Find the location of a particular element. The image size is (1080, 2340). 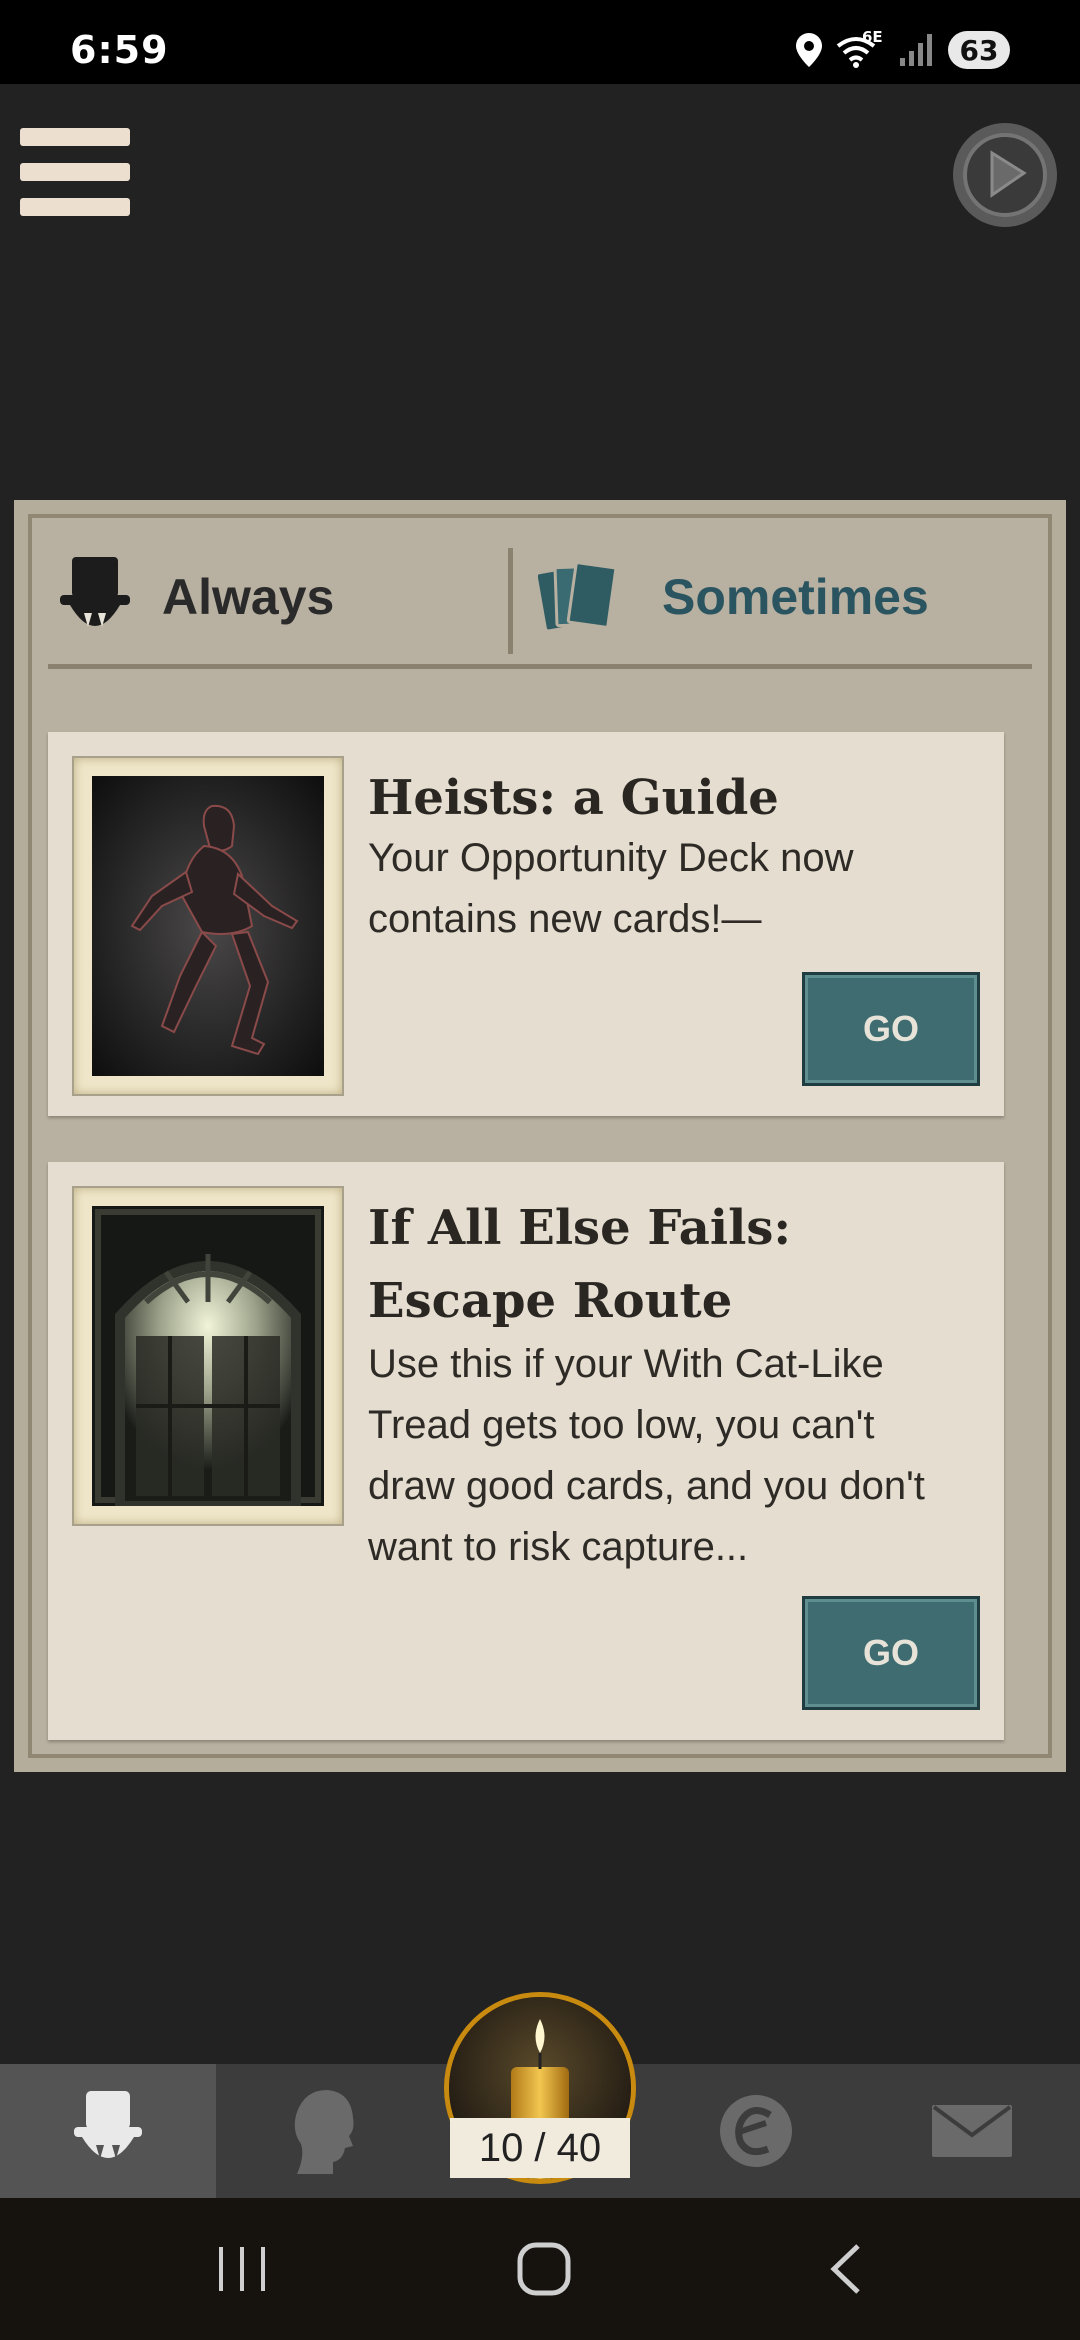

status-icons: 6E 63 is located at coordinates (903, 49).